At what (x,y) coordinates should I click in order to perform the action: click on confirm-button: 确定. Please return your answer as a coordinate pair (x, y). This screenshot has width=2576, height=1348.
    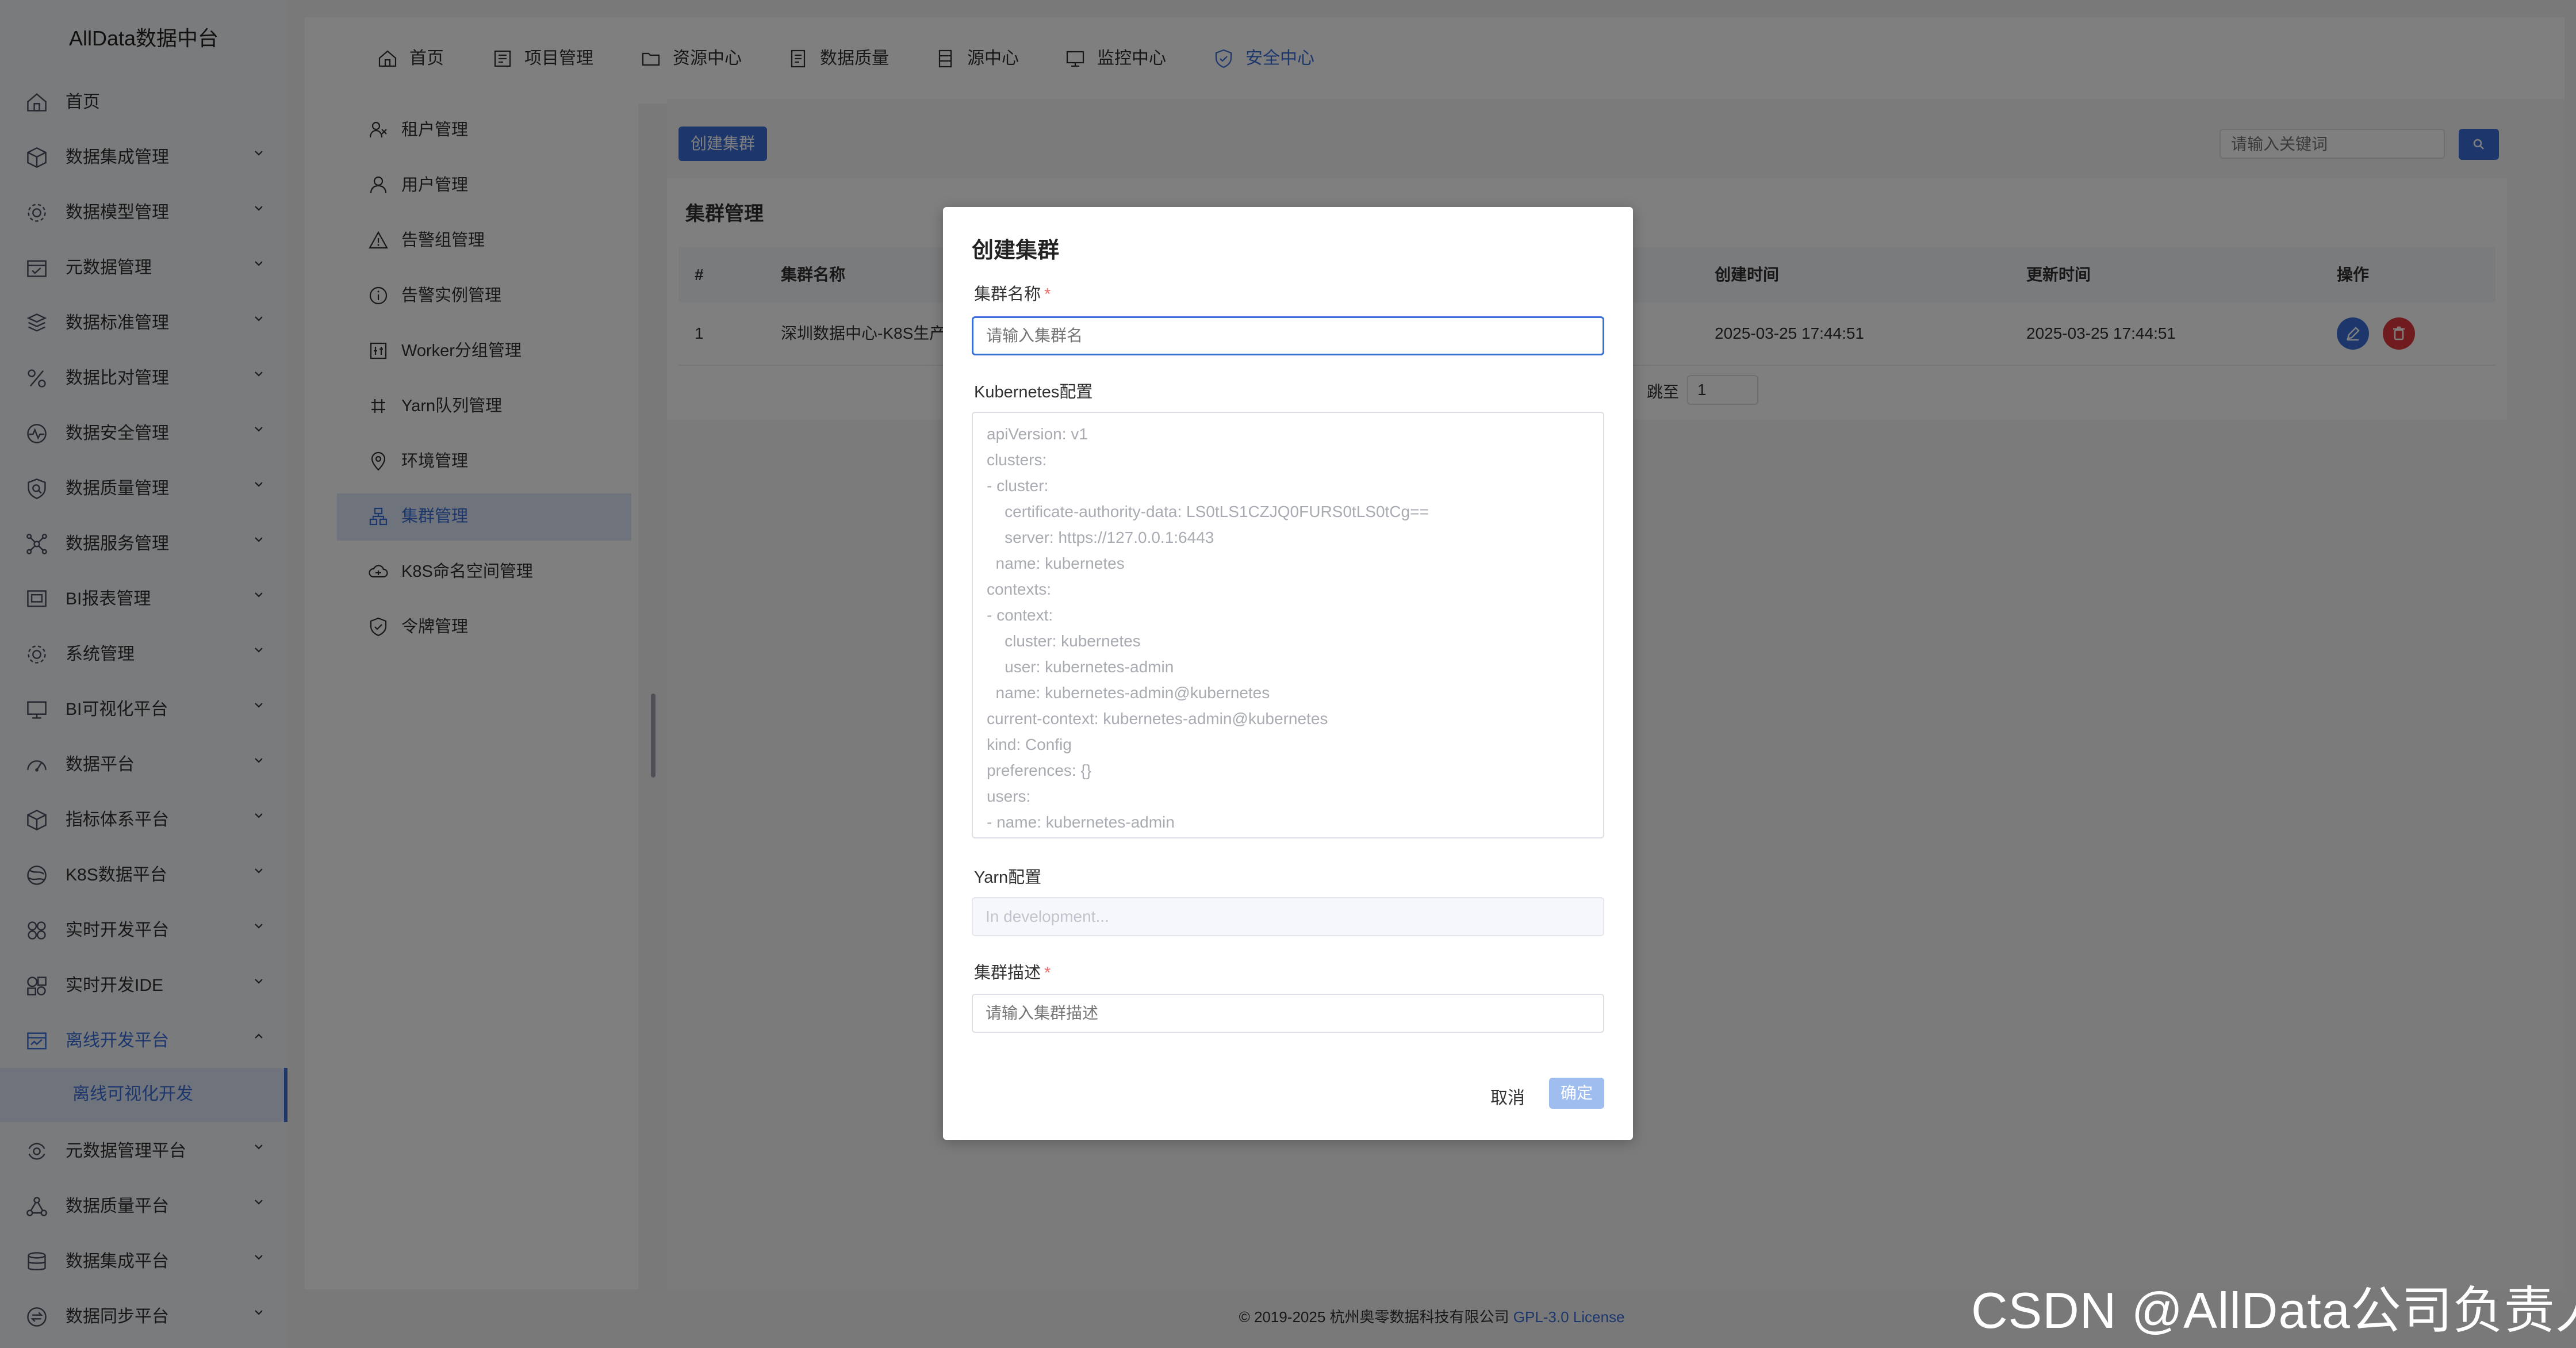
    Looking at the image, I should click on (1576, 1093).